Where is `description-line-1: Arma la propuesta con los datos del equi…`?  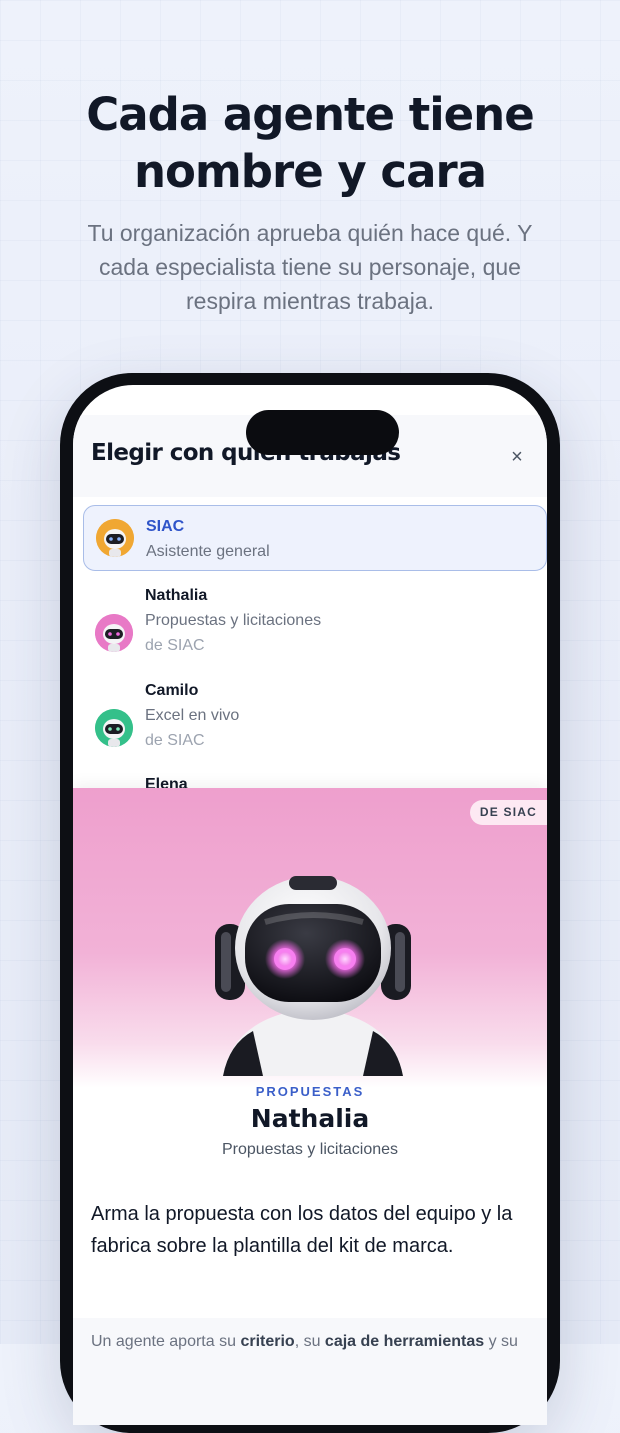 description-line-1: Arma la propuesta con los datos del equi… is located at coordinates (302, 1214).